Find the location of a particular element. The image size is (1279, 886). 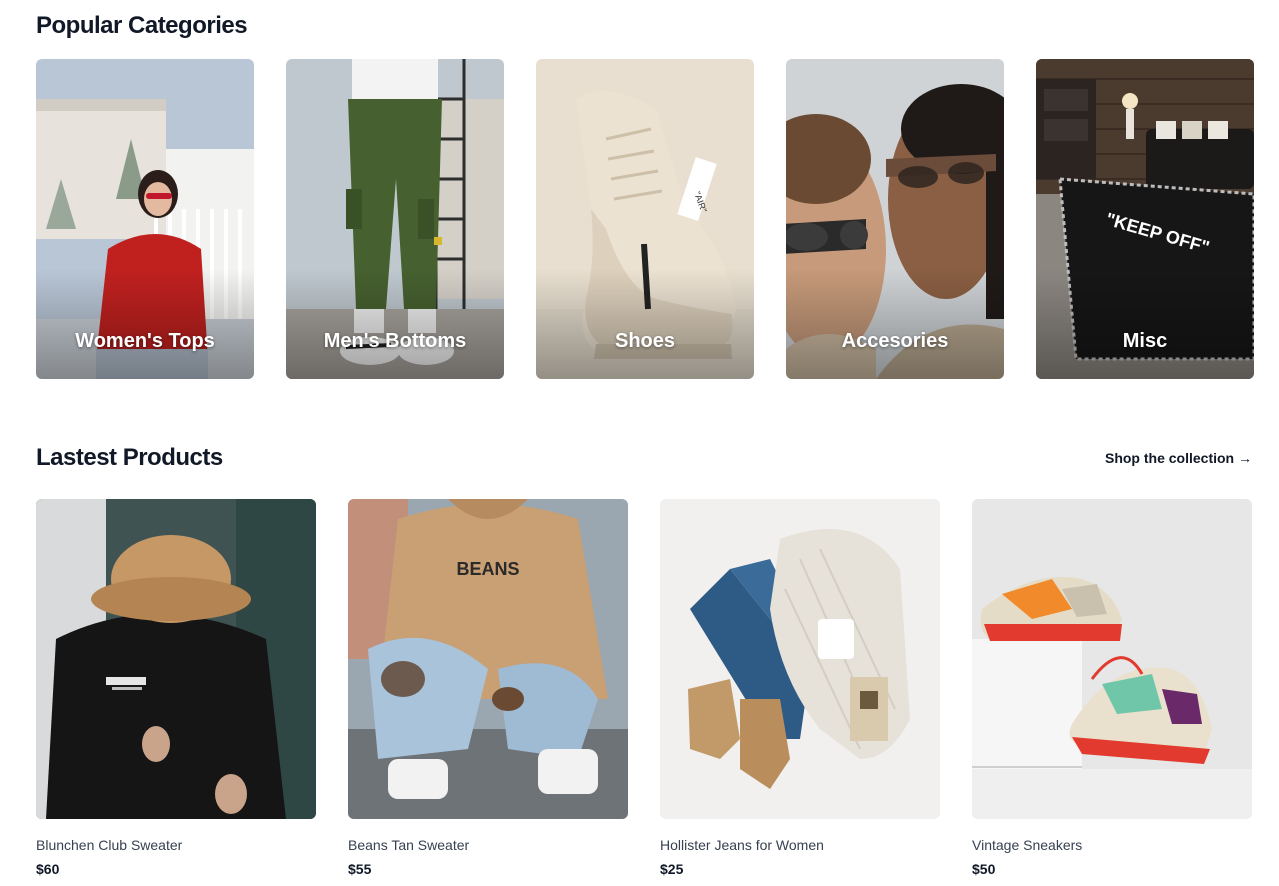

beans-sweater-image: BEANS is located at coordinates (488, 659).